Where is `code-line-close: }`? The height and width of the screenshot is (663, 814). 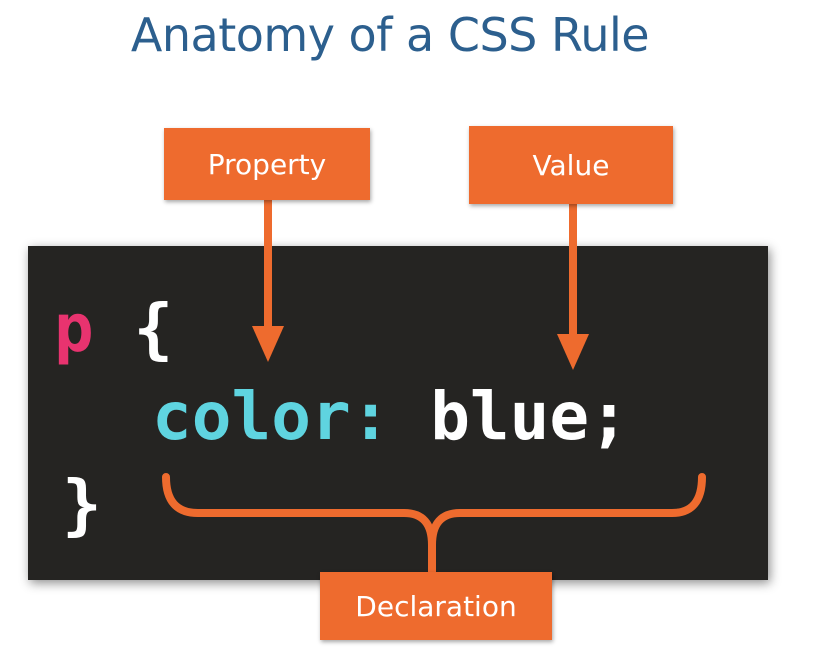 code-line-close: } is located at coordinates (82, 505).